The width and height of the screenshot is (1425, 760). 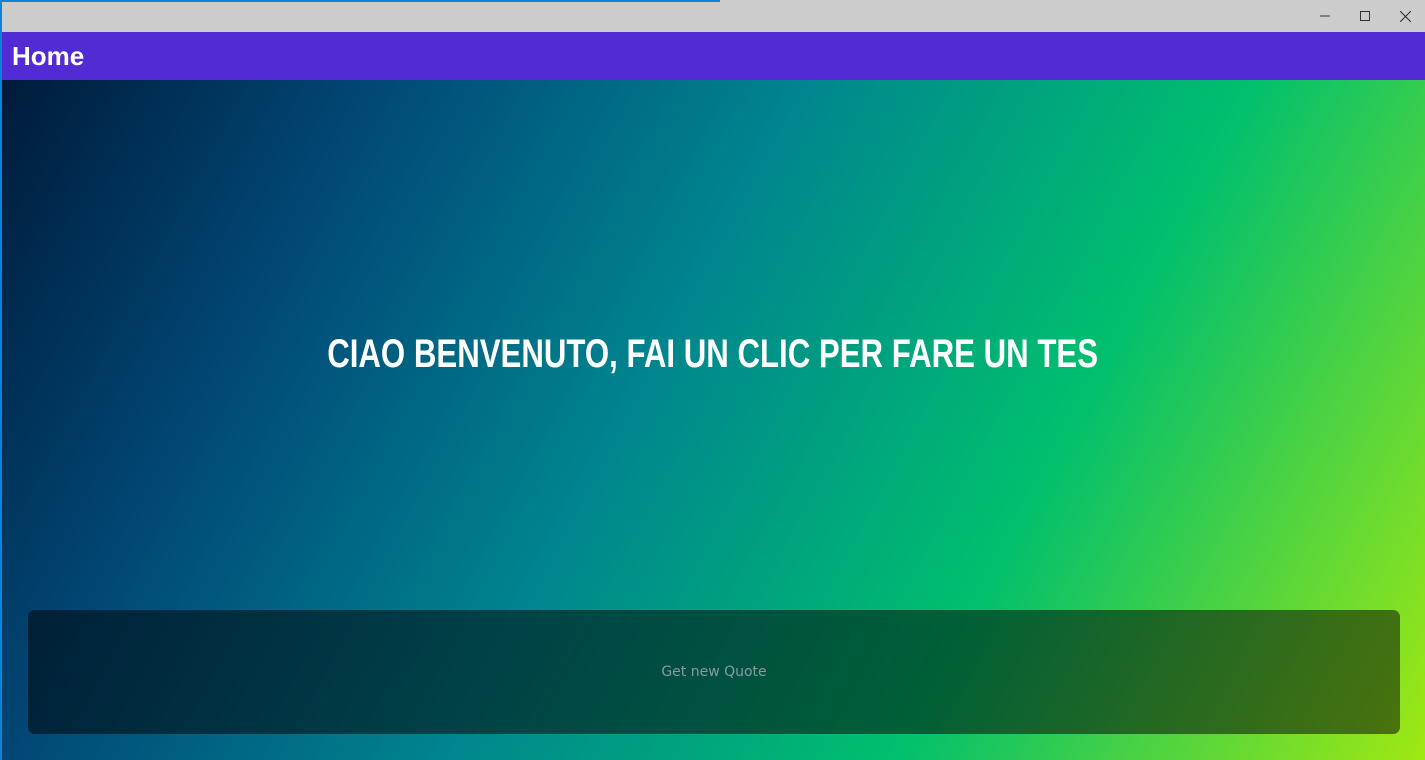 I want to click on close-icon, so click(x=1405, y=16).